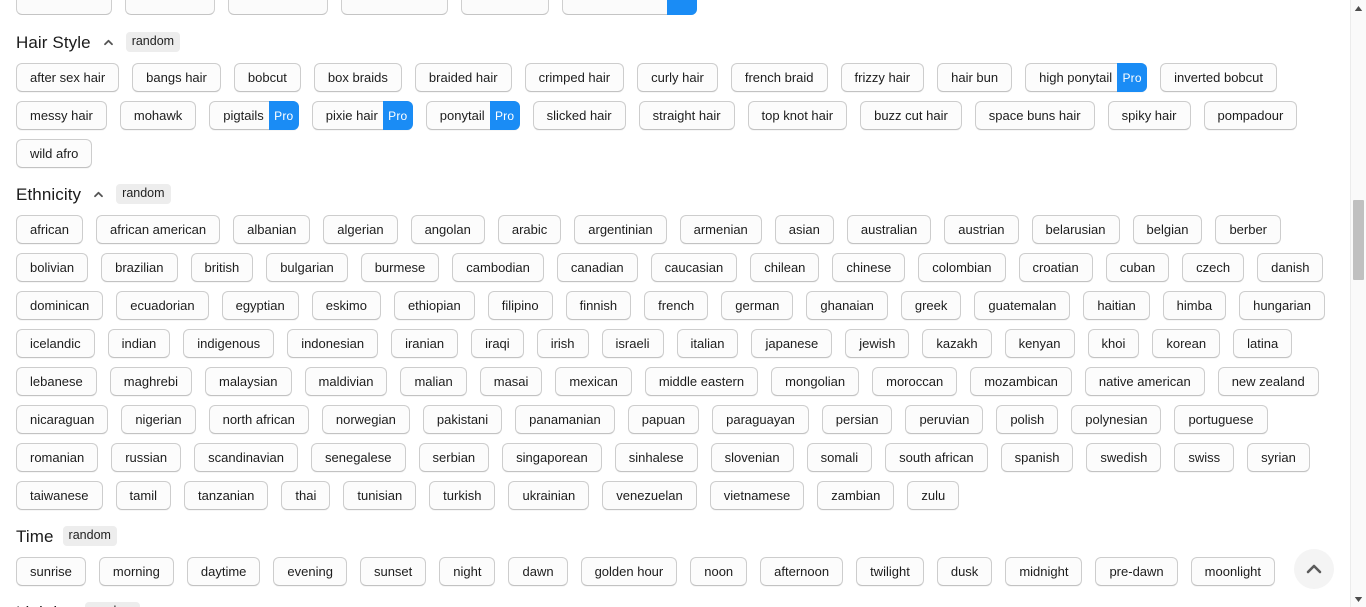  I want to click on chip-maldivian: maldivian, so click(346, 381).